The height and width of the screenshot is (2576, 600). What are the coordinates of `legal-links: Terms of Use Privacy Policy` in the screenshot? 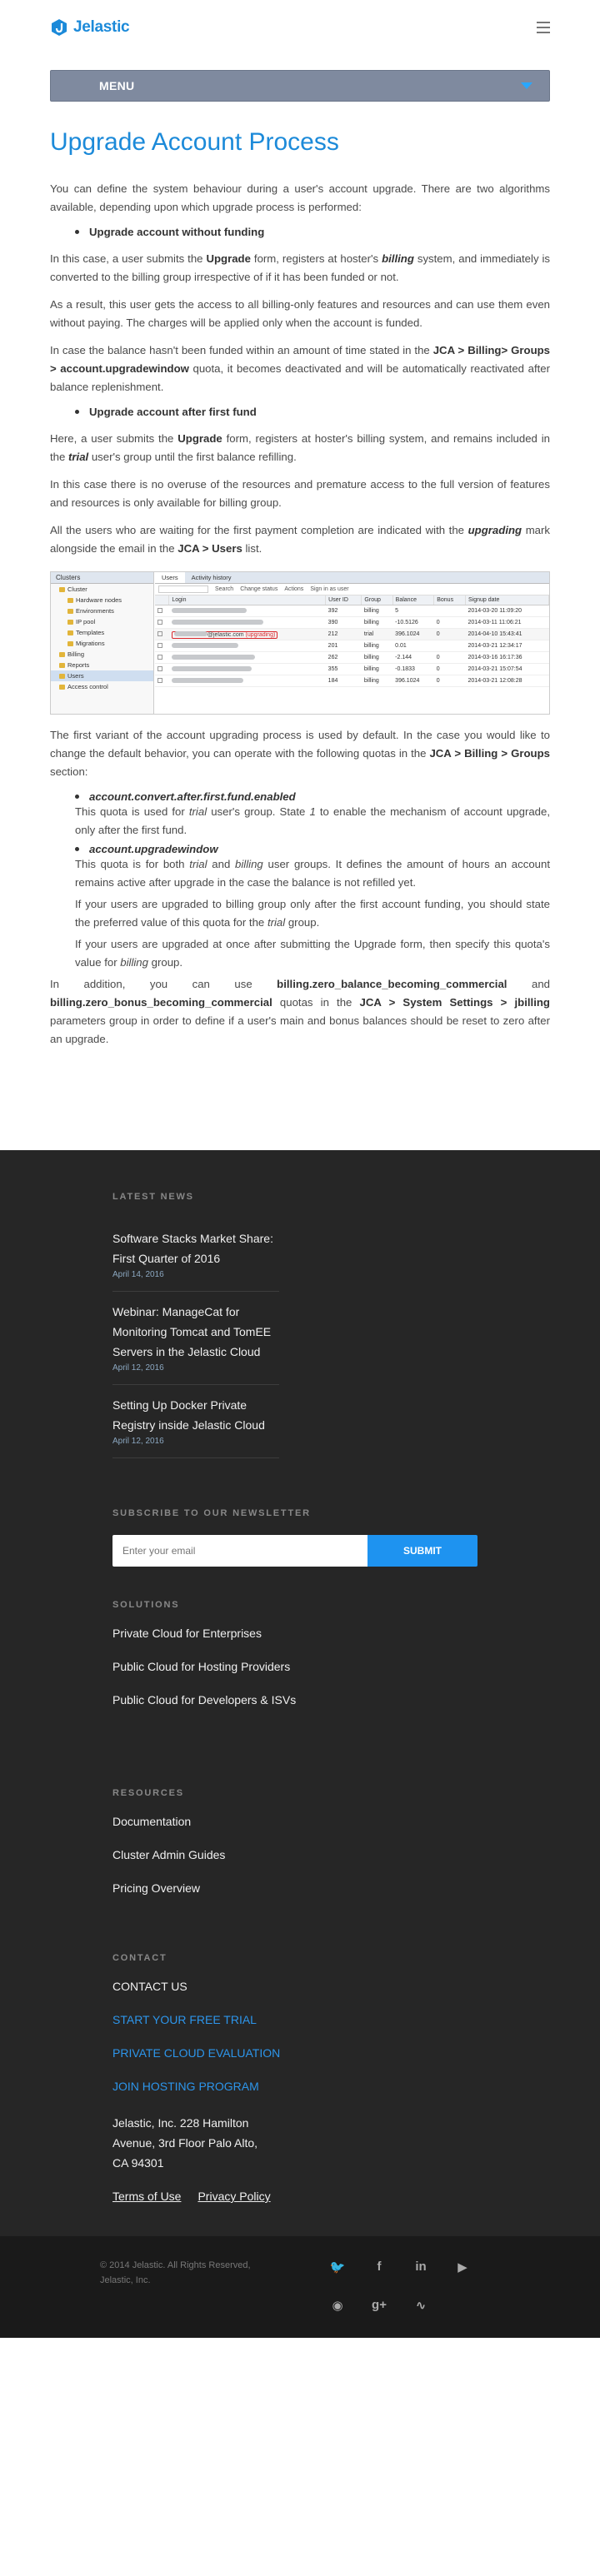 It's located at (300, 2196).